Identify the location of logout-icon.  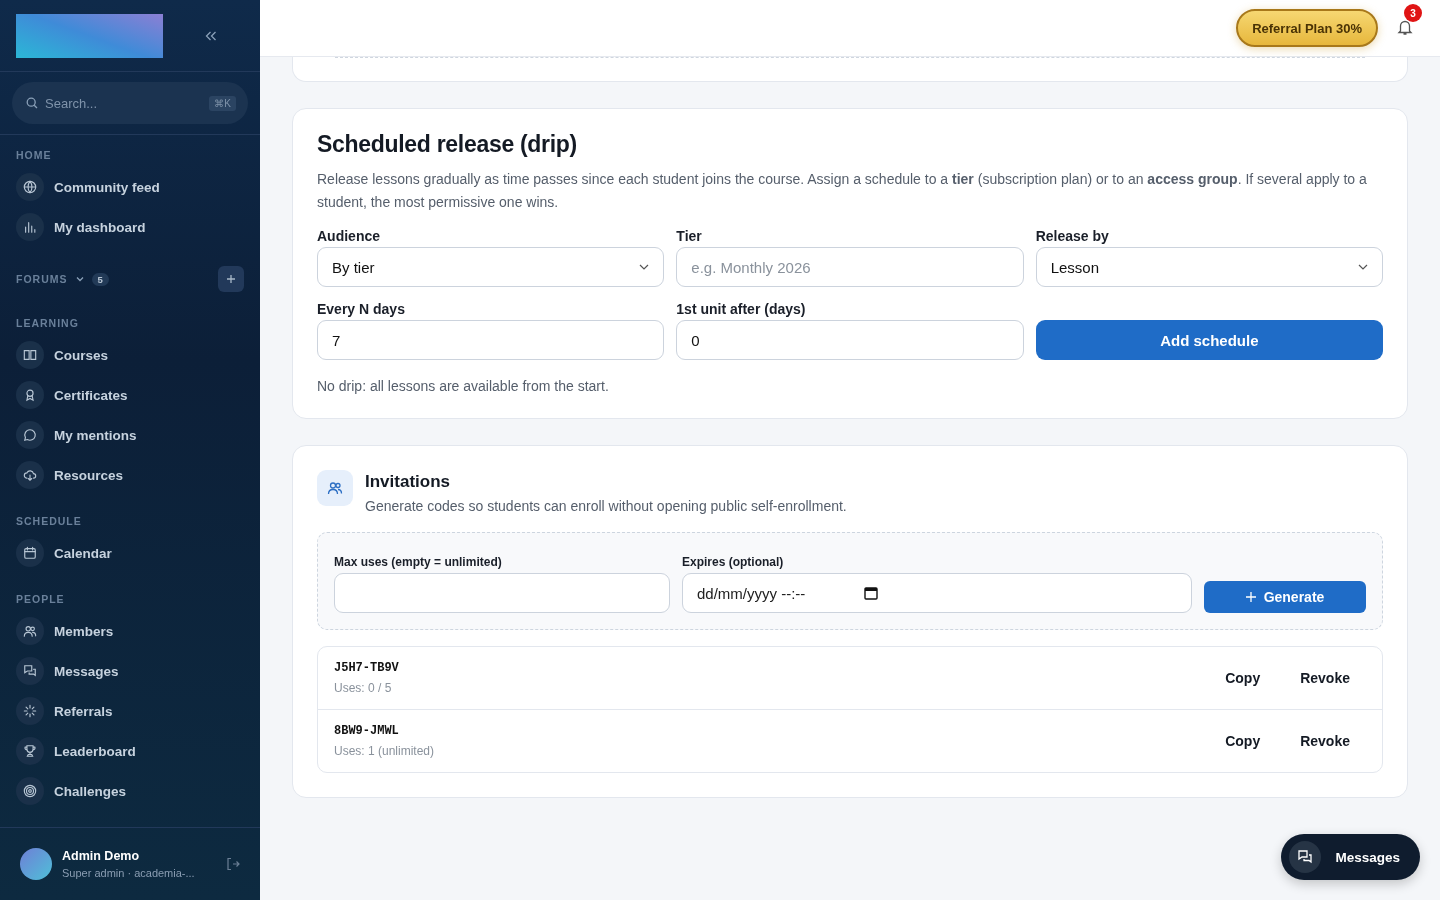
(233, 864).